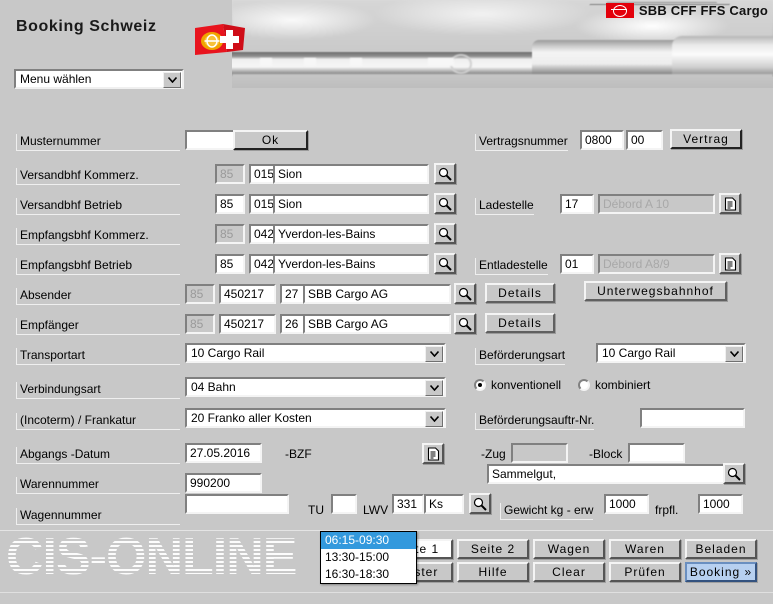 Image resolution: width=773 pixels, height=604 pixels. Describe the element at coordinates (656, 453) in the screenshot. I see `block-input` at that location.